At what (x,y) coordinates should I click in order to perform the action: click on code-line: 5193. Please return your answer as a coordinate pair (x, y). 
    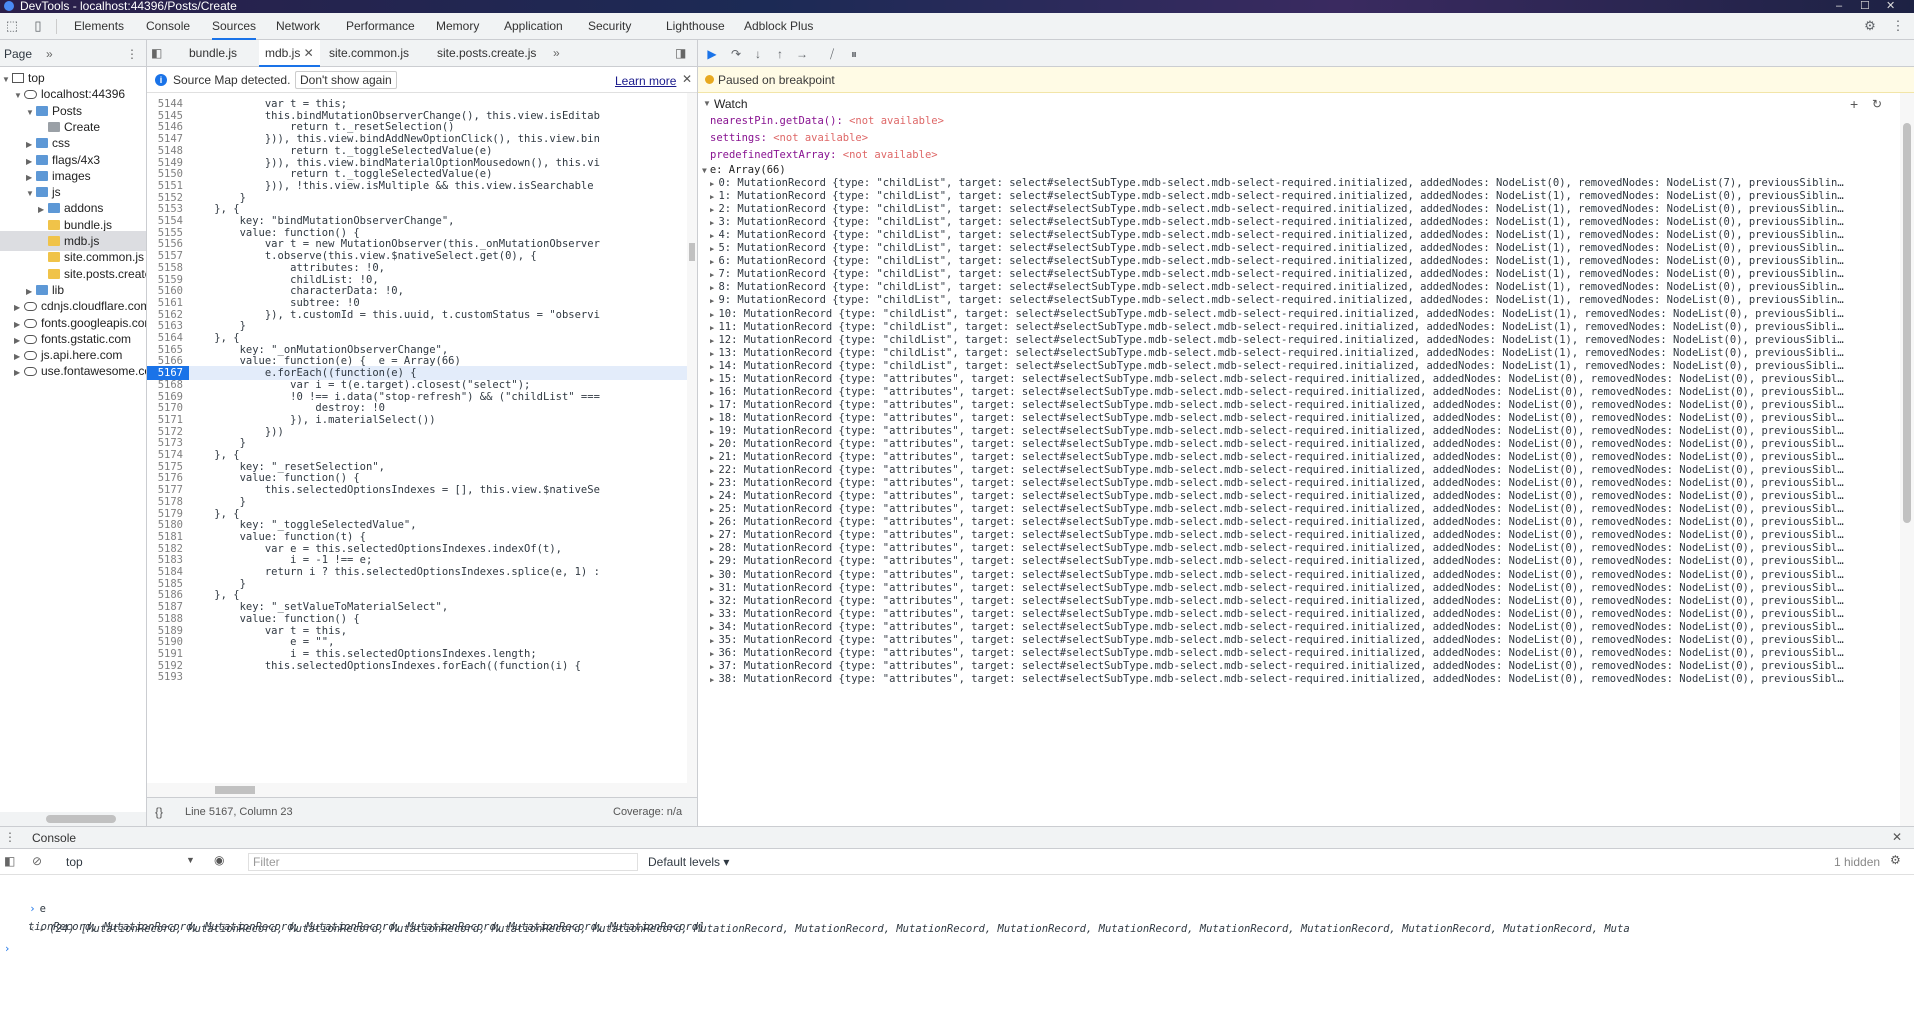
    Looking at the image, I should click on (417, 677).